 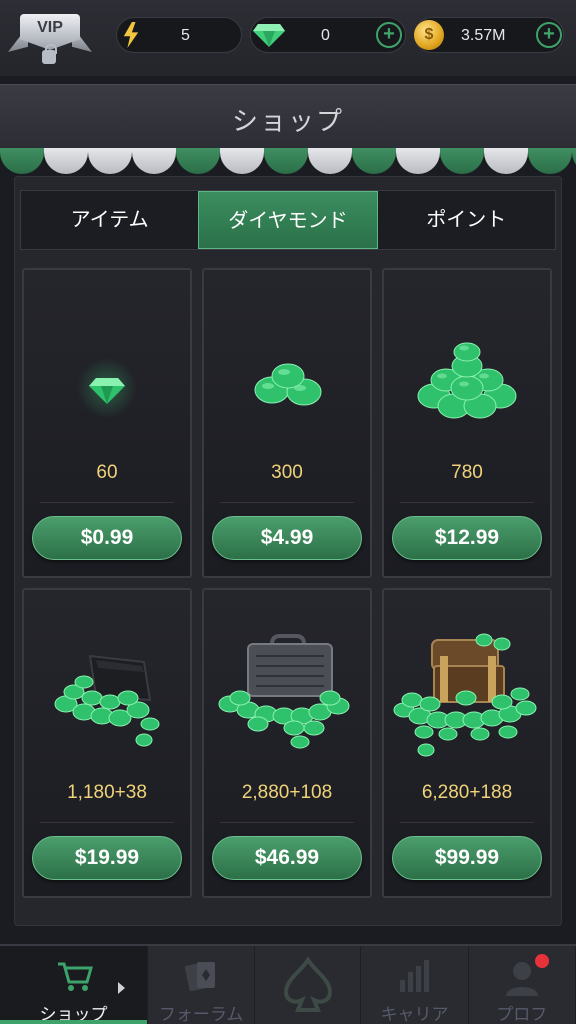 I want to click on bar-chart-icon, so click(x=415, y=976).